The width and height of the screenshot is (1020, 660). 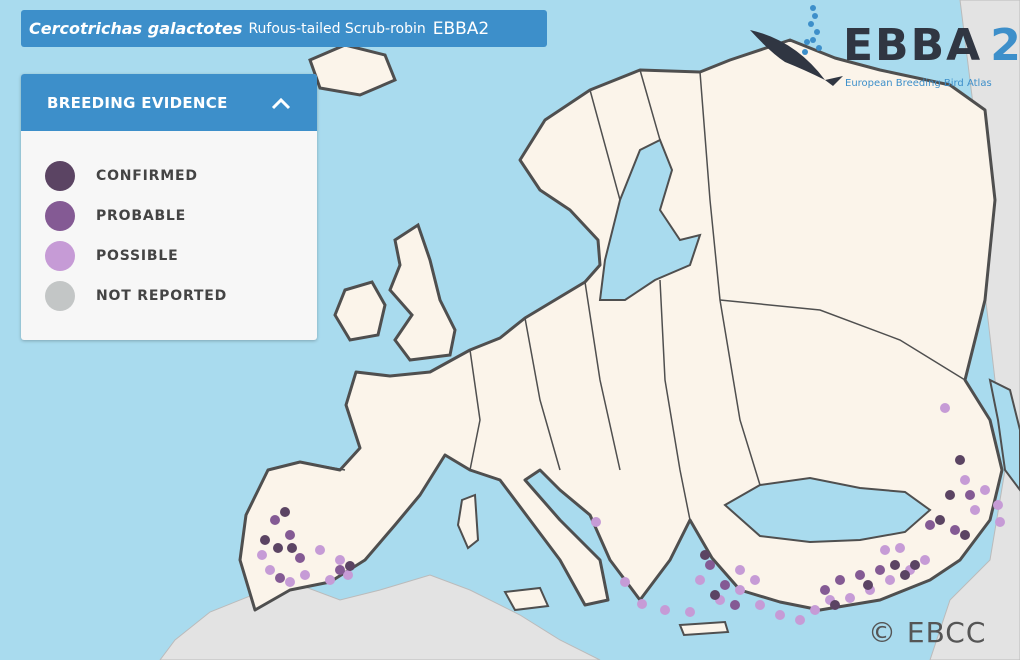 I want to click on logo-word: EBBA 2, so click(x=931, y=45).